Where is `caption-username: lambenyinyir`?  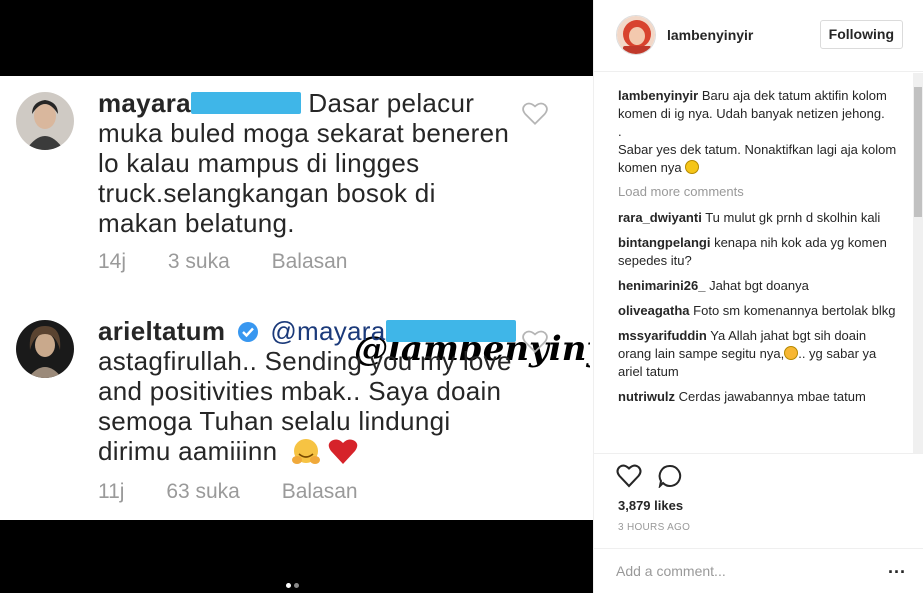
caption-username: lambenyinyir is located at coordinates (658, 95).